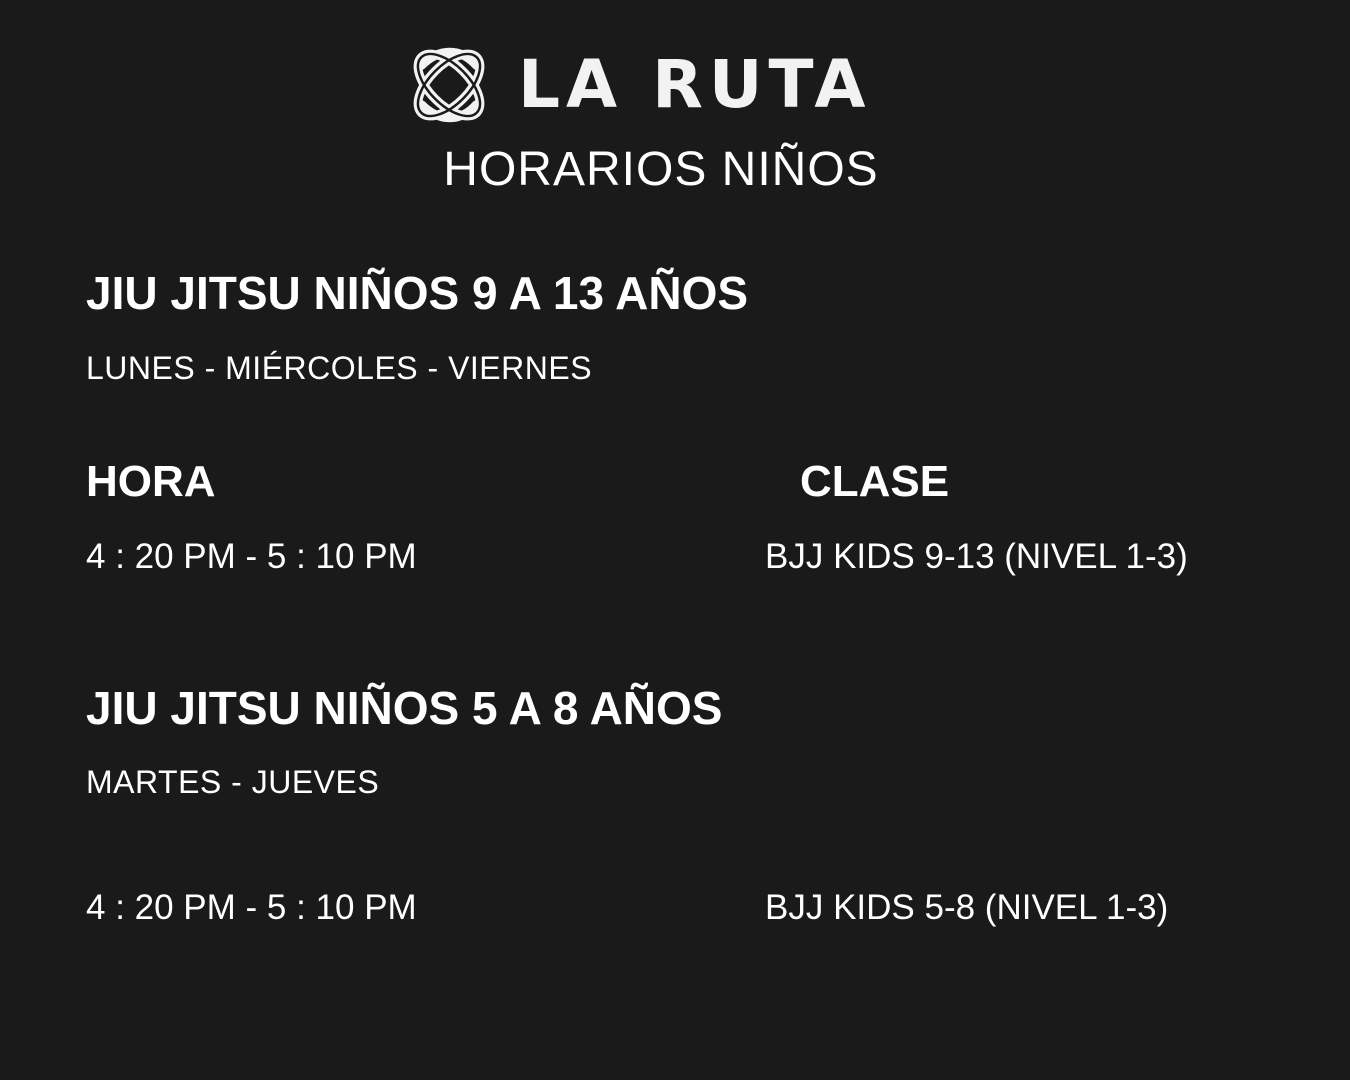  Describe the element at coordinates (417, 293) in the screenshot. I see `section-title-9-13: JIU JITSU NIÑOS 9 A 13 AÑOS` at that location.